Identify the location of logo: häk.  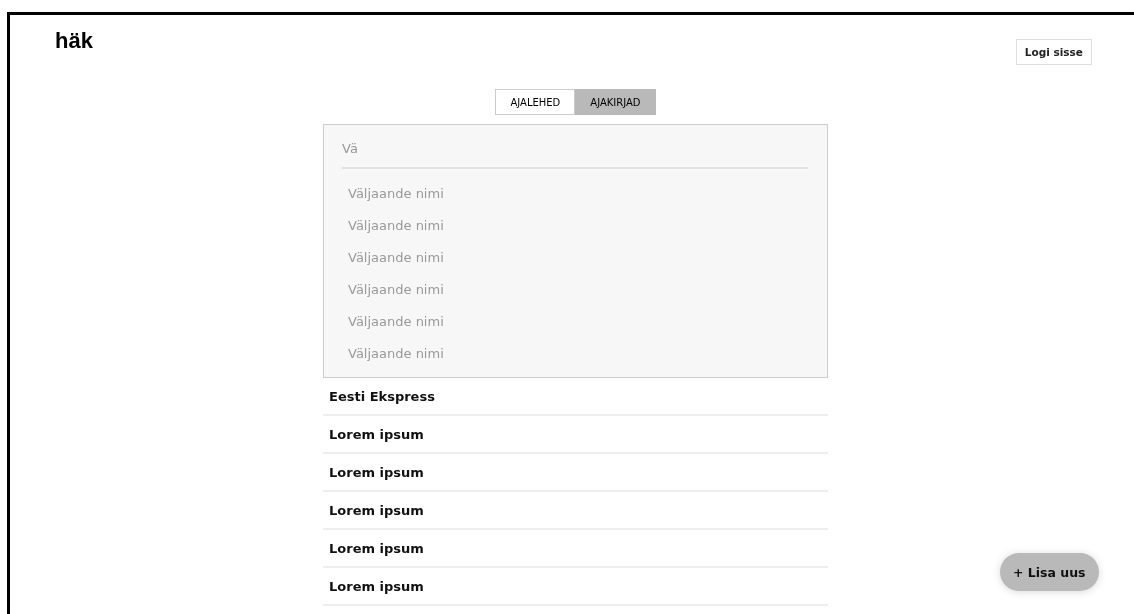
(74, 41).